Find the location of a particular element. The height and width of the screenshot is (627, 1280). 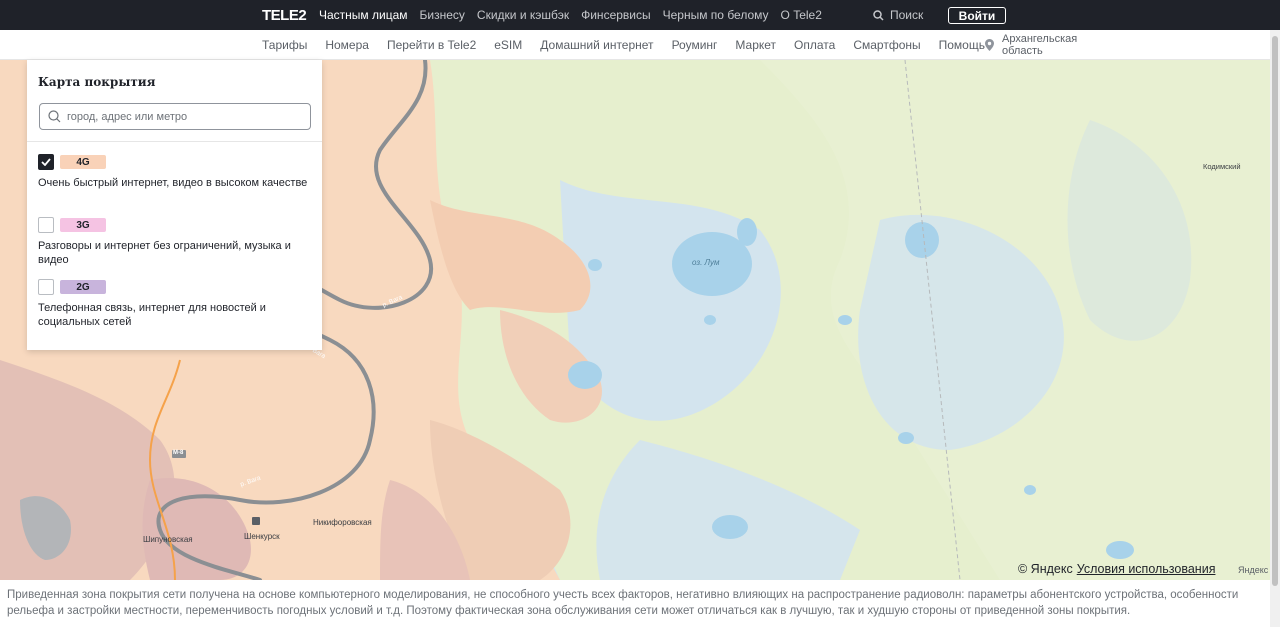

page-scrollbar is located at coordinates (1275, 328).